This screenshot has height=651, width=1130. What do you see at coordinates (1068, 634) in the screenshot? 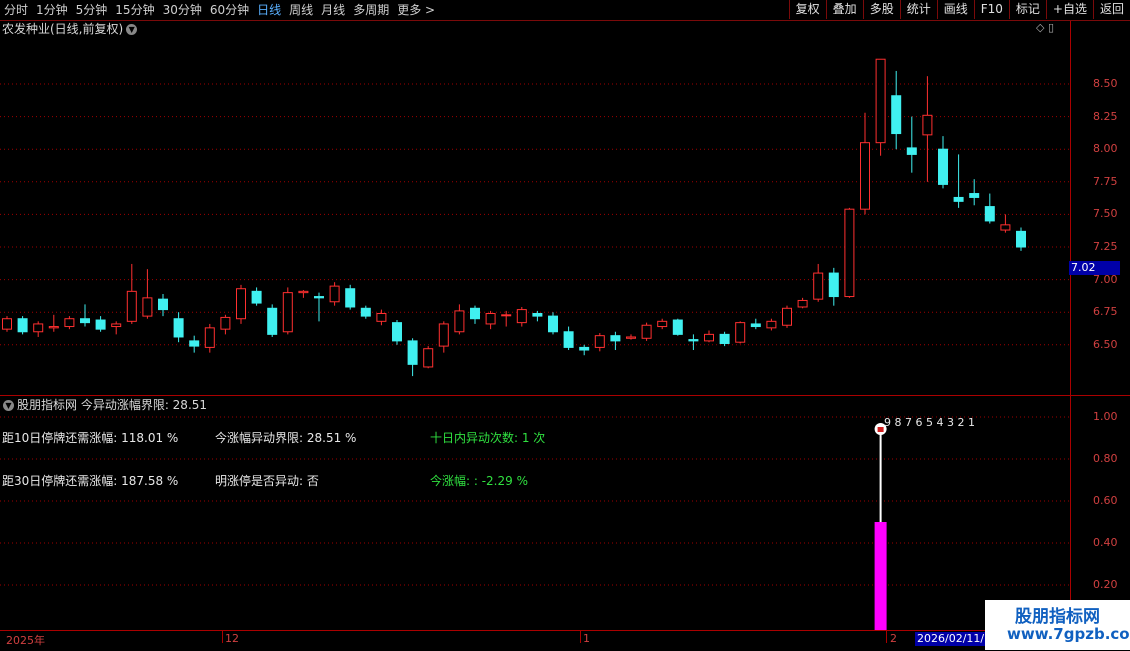
I see `watermark-url: www.7gpzb.com` at bounding box center [1068, 634].